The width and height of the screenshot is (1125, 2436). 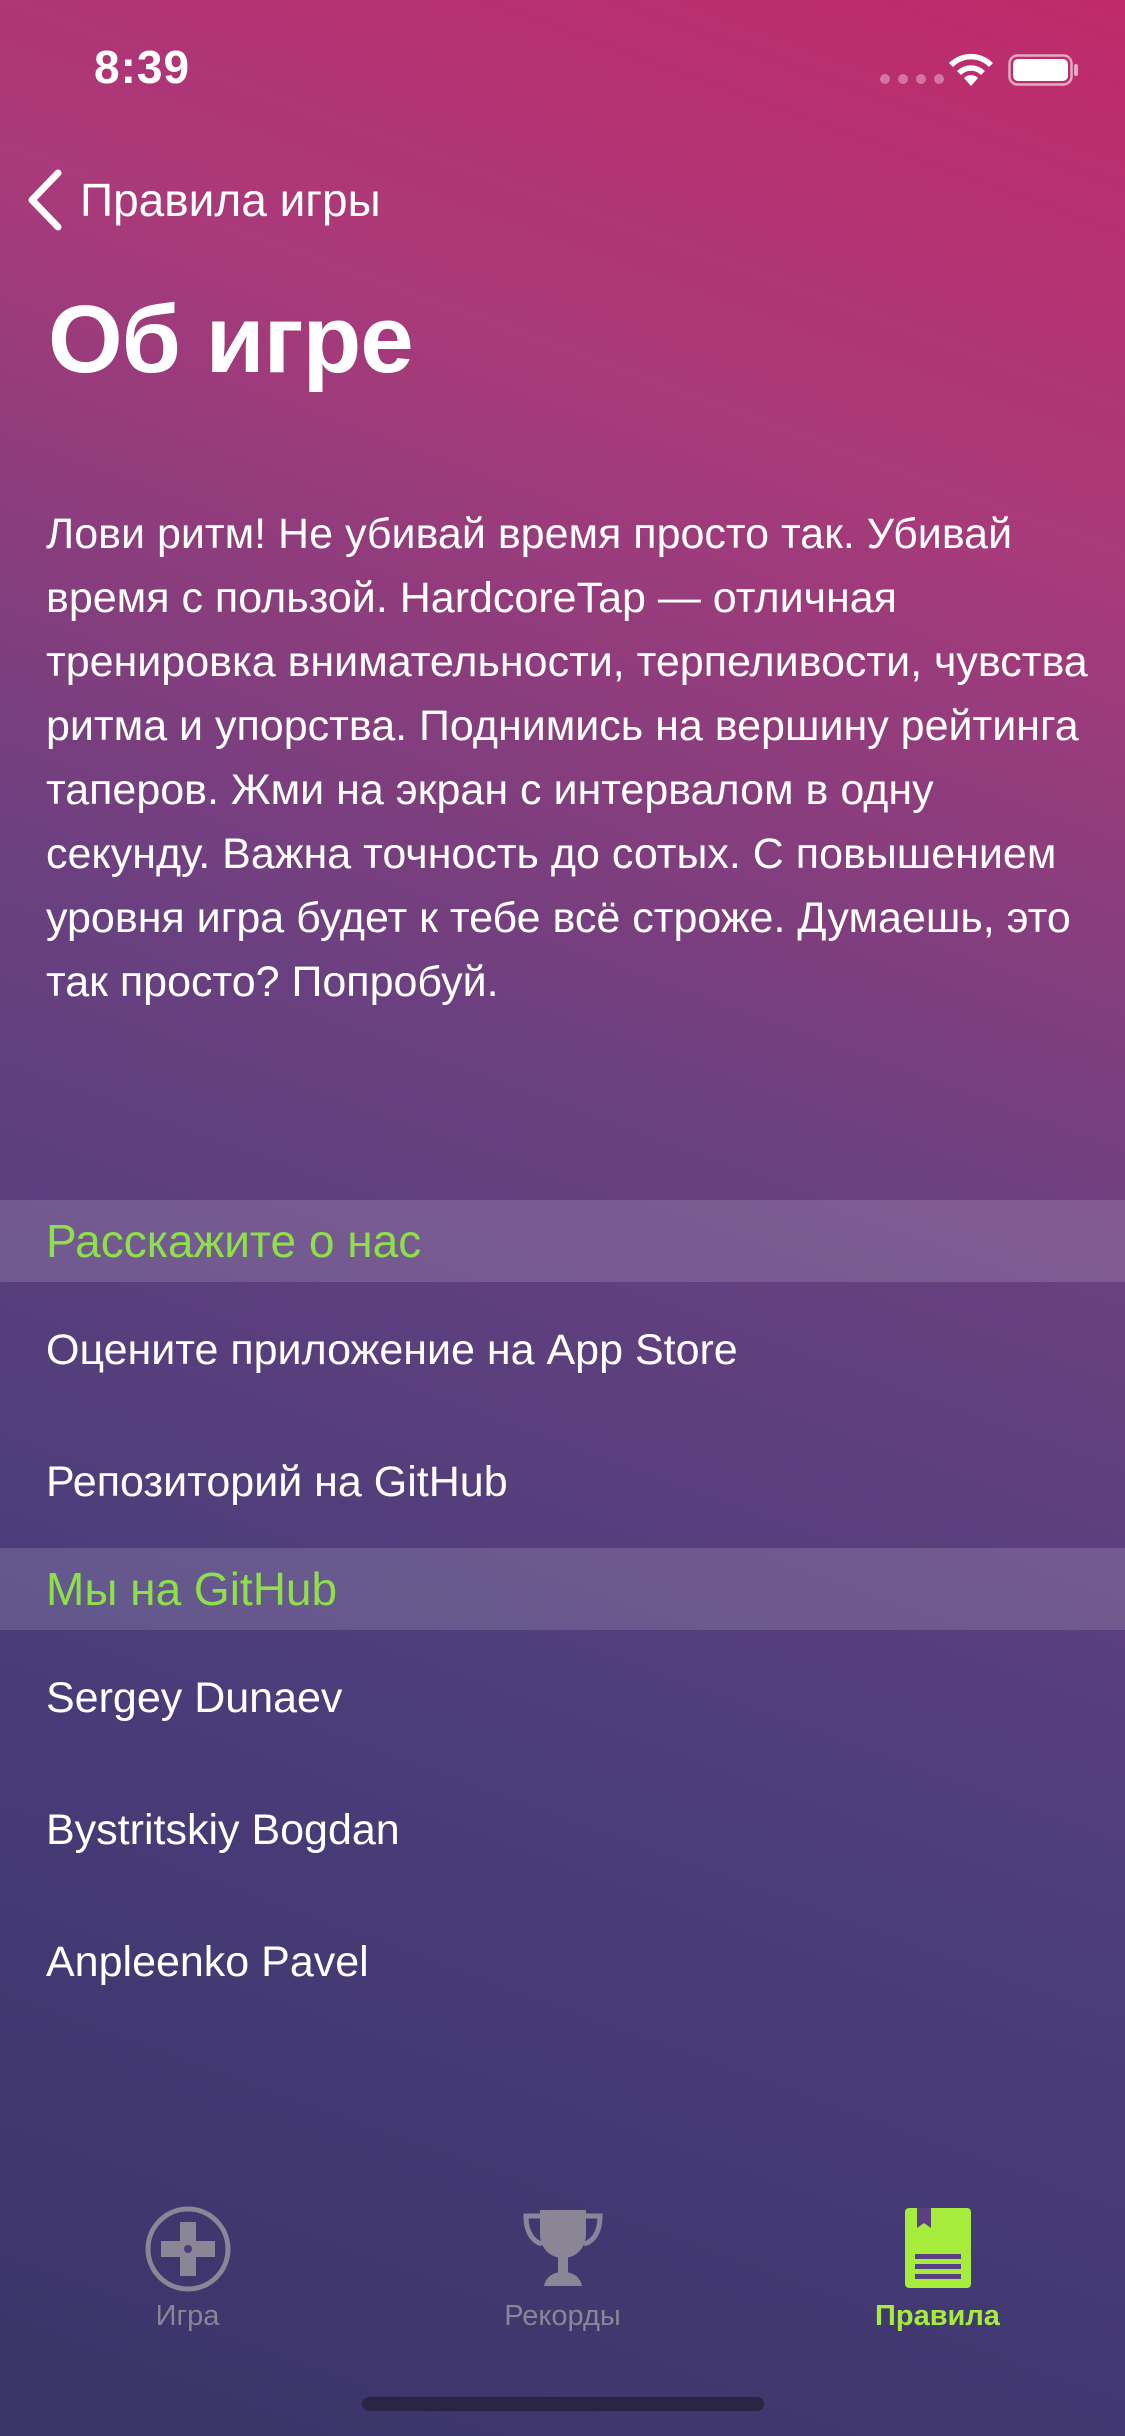 What do you see at coordinates (562, 1830) in the screenshot?
I see `github-user-item: Bystritskiy Bogdan` at bounding box center [562, 1830].